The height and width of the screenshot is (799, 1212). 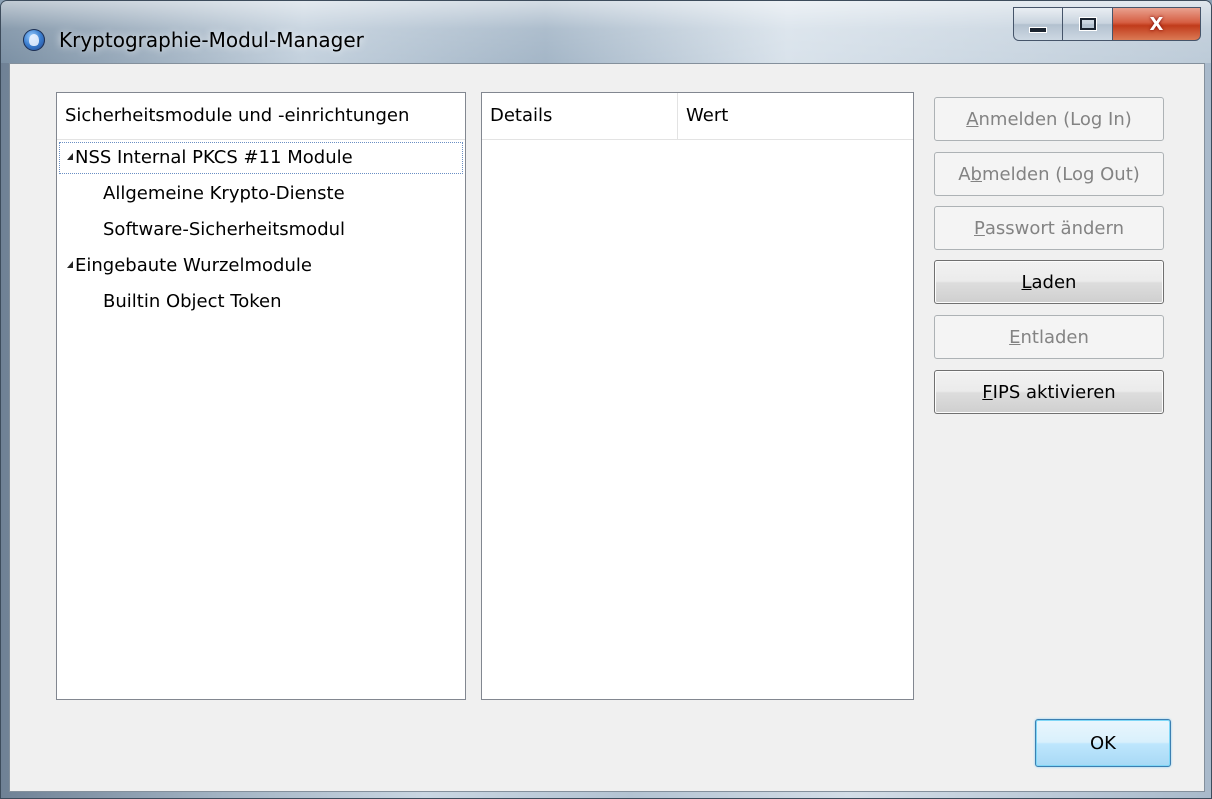 What do you see at coordinates (1054, 337) in the screenshot?
I see `button-label: ntladen` at bounding box center [1054, 337].